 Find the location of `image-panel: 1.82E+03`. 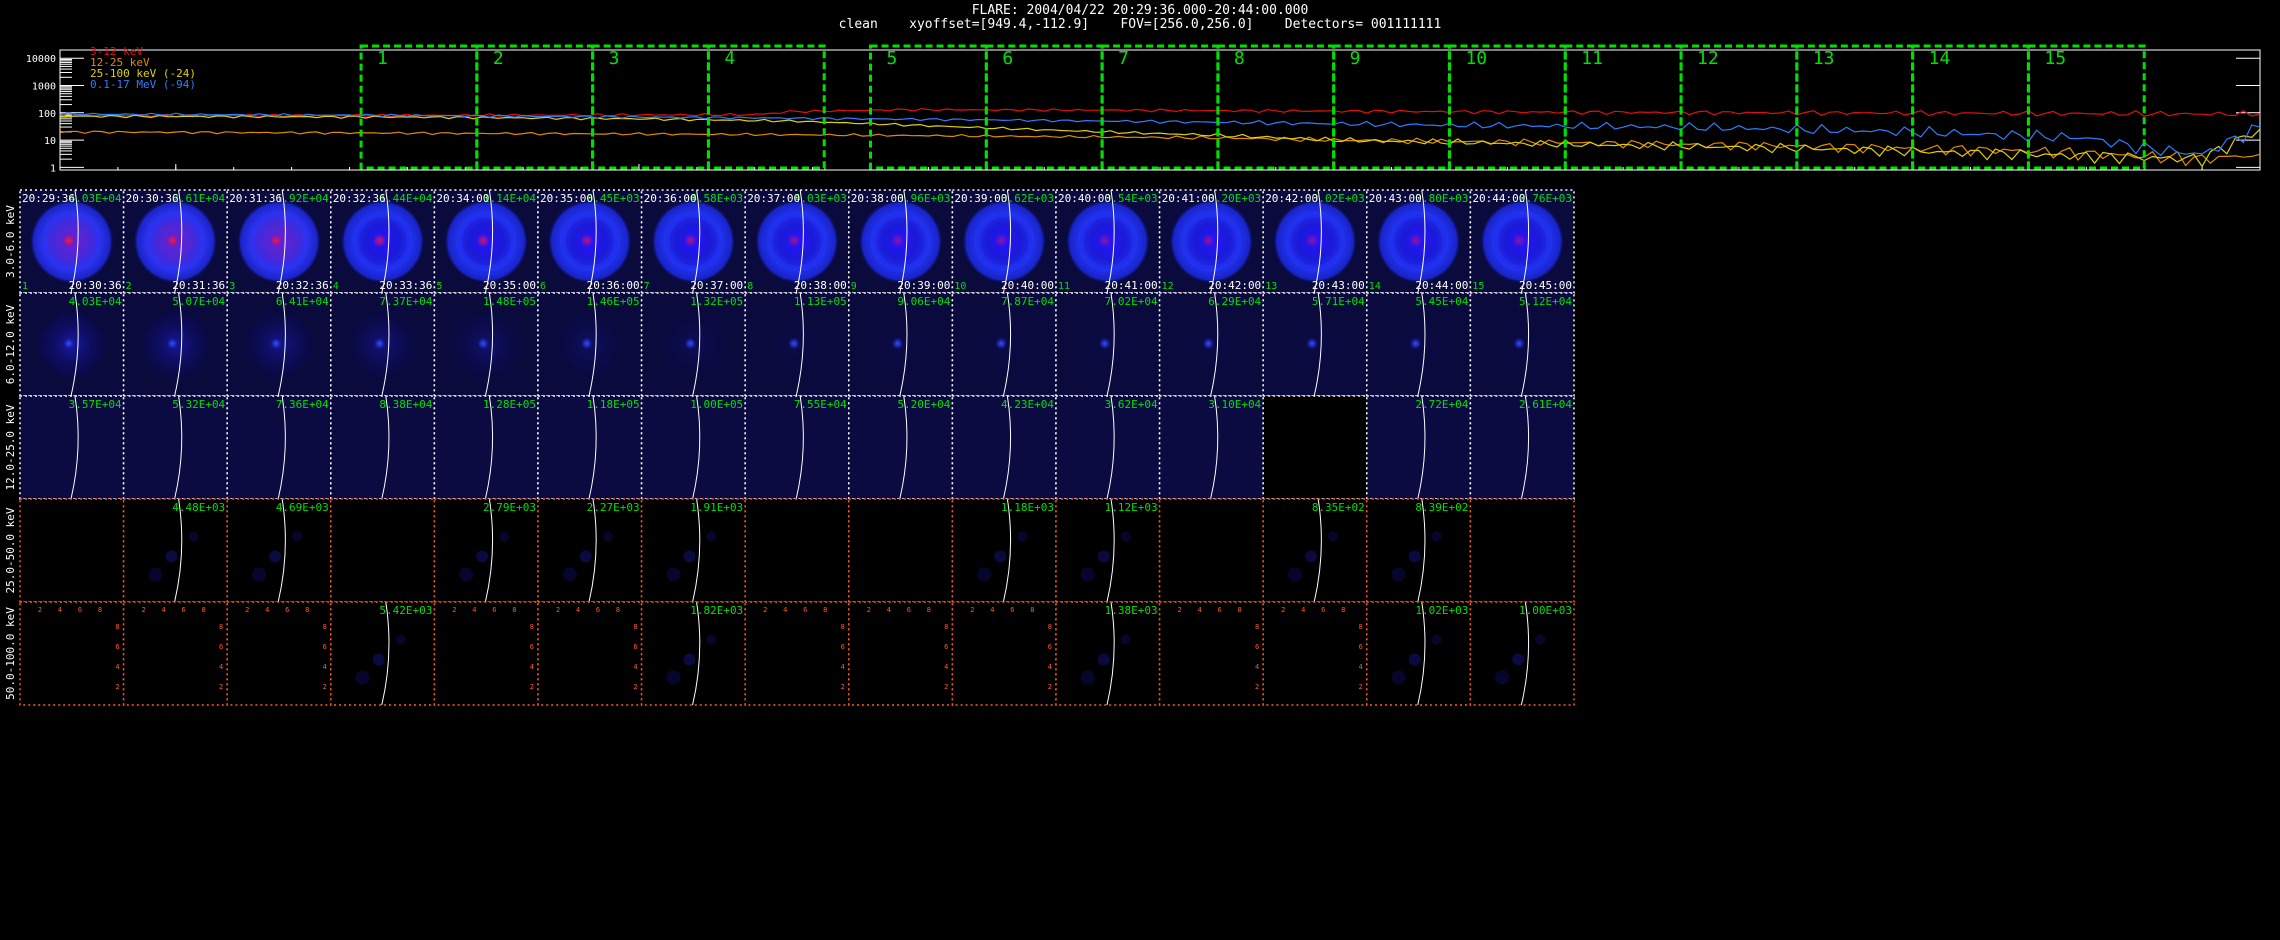

image-panel: 1.82E+03 is located at coordinates (693, 653).